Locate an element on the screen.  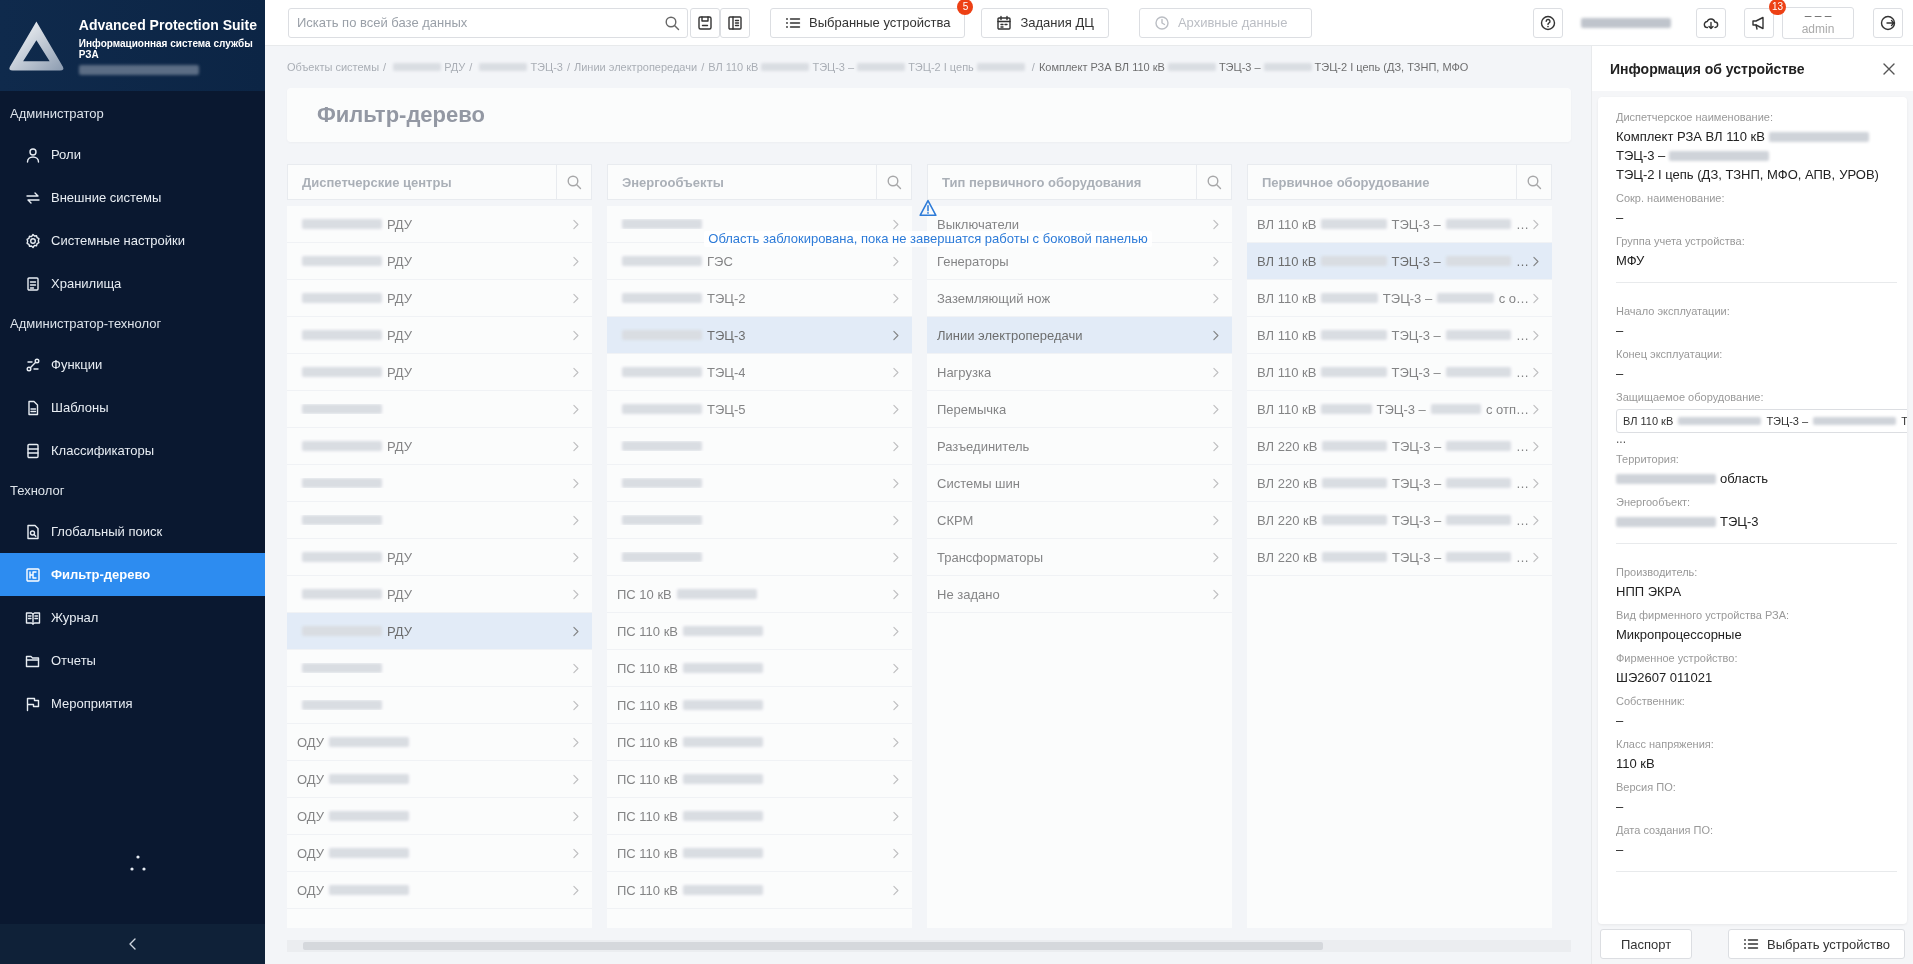
list-item: ТЭЦ-3 is located at coordinates (759, 335).